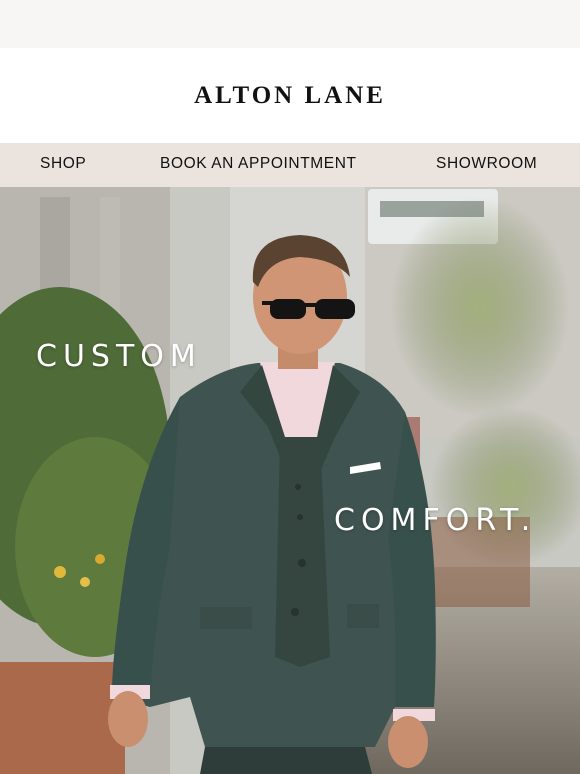 The width and height of the screenshot is (580, 774). What do you see at coordinates (435, 520) in the screenshot?
I see `hero-headline-comfort: COMFORT.` at bounding box center [435, 520].